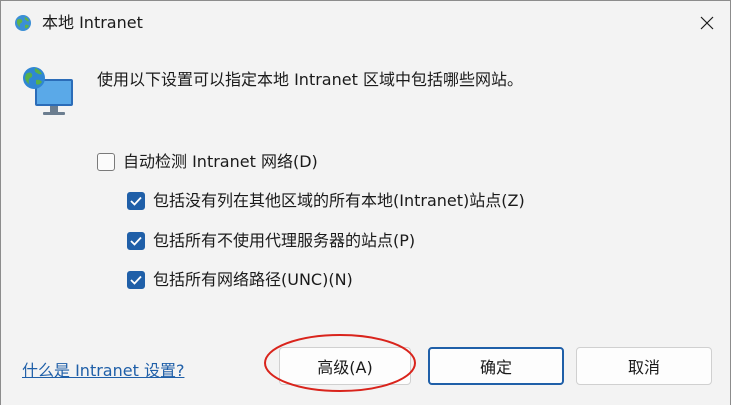 The height and width of the screenshot is (407, 733). What do you see at coordinates (339, 200) in the screenshot?
I see `include-local-label: 包括没有列在其他区域的所有本地(Intranet)站点(Z)` at bounding box center [339, 200].